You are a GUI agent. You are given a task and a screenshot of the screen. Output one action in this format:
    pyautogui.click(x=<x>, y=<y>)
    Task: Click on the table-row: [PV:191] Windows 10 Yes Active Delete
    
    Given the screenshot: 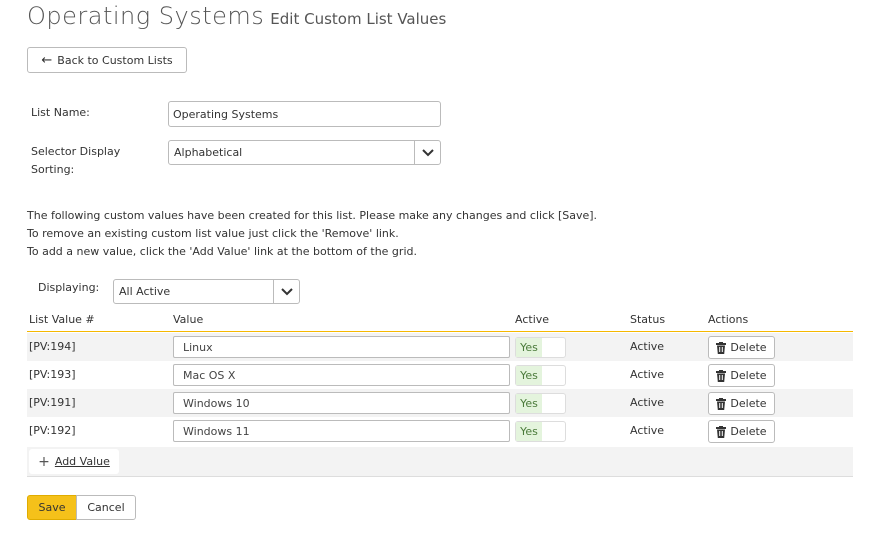 What is the action you would take?
    pyautogui.click(x=440, y=403)
    